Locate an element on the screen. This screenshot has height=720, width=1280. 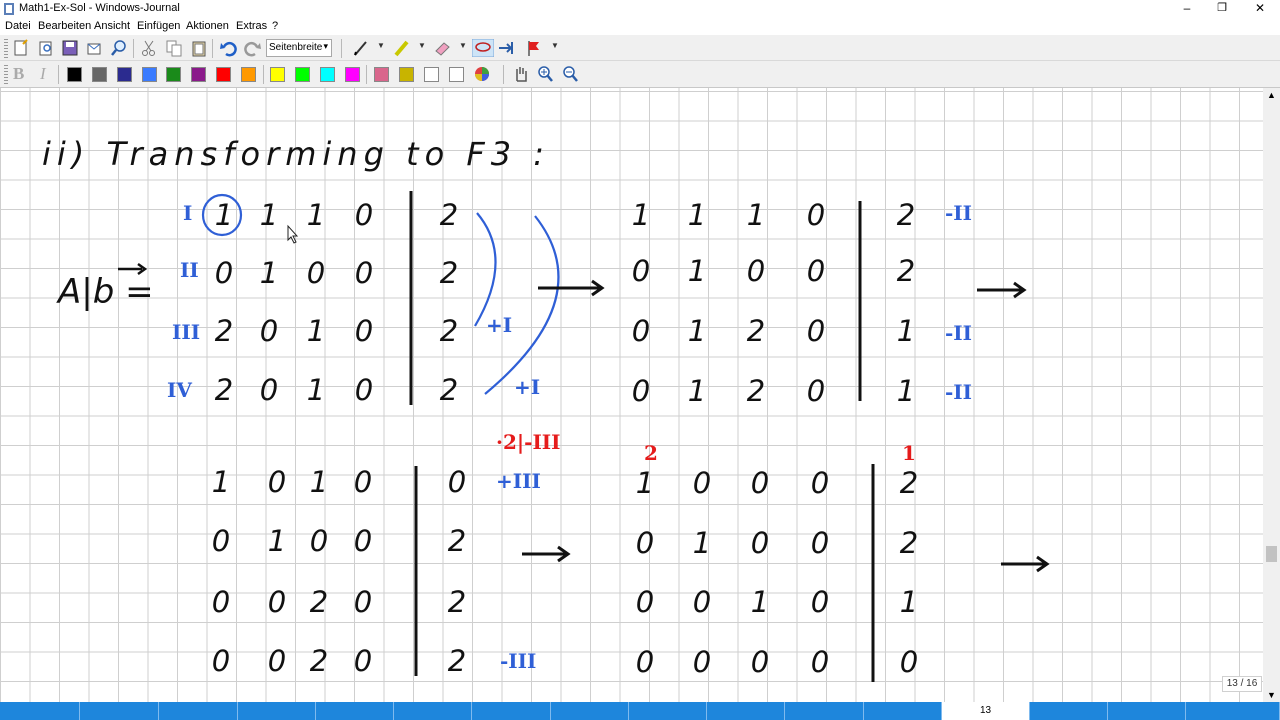
highlighter-dropdown-icon: ▼ is located at coordinates (422, 45).